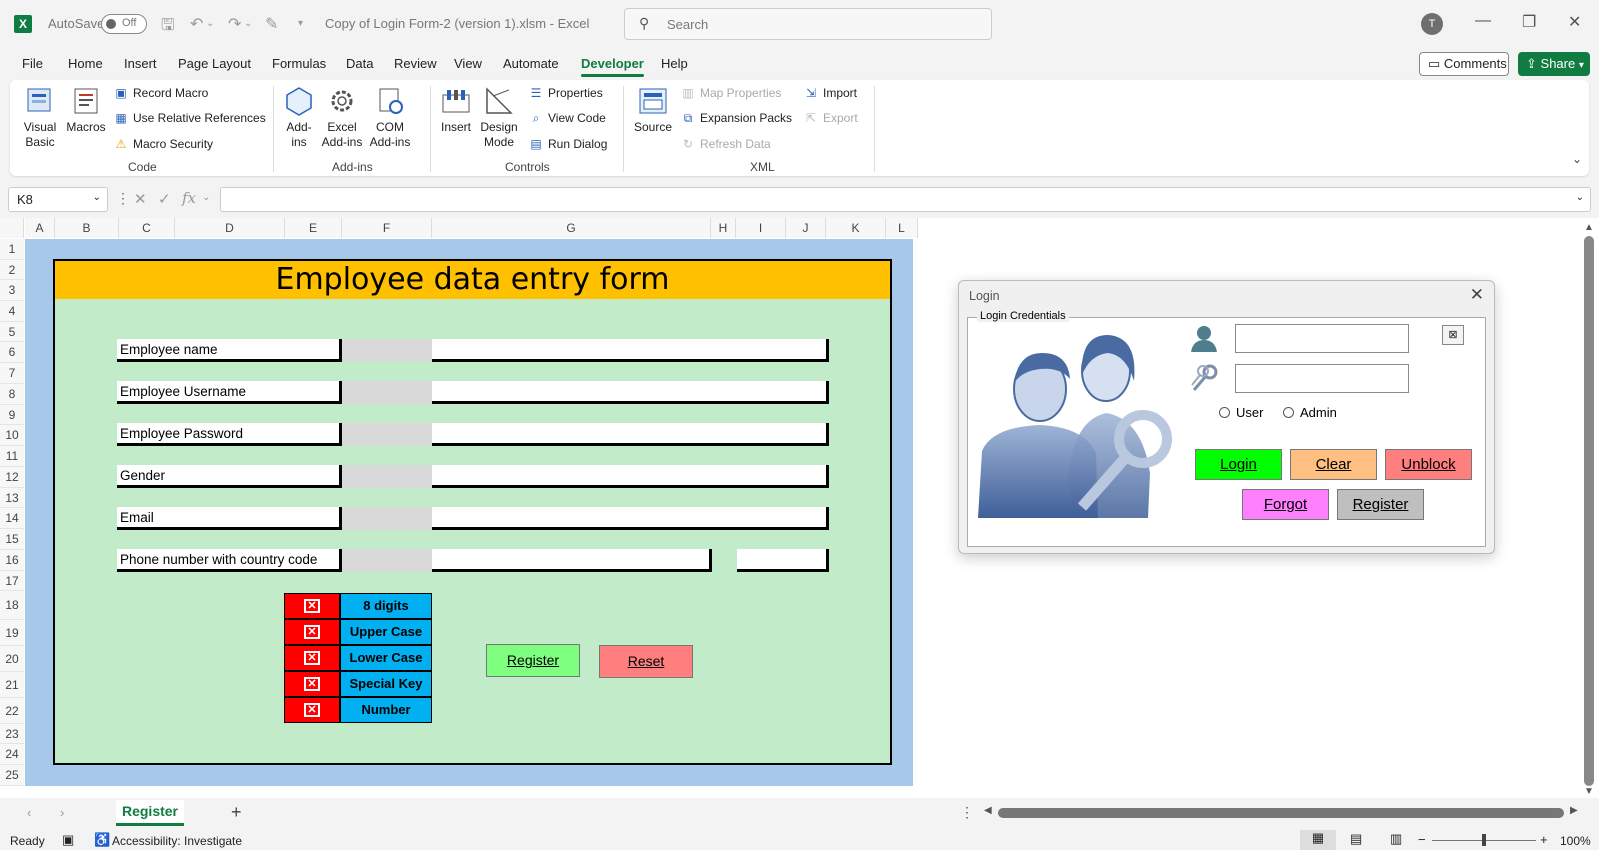 This screenshot has height=850, width=1599. I want to click on formula-input: ⌄, so click(905, 199).